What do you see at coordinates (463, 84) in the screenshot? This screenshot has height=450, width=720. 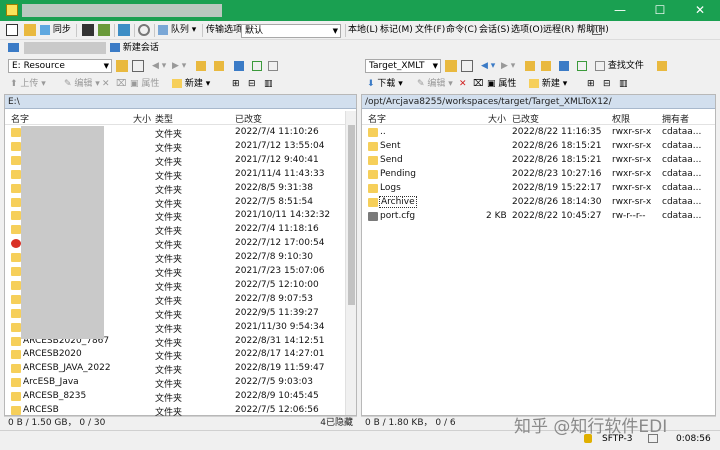 I see `remote-delete-icon: ✕` at bounding box center [463, 84].